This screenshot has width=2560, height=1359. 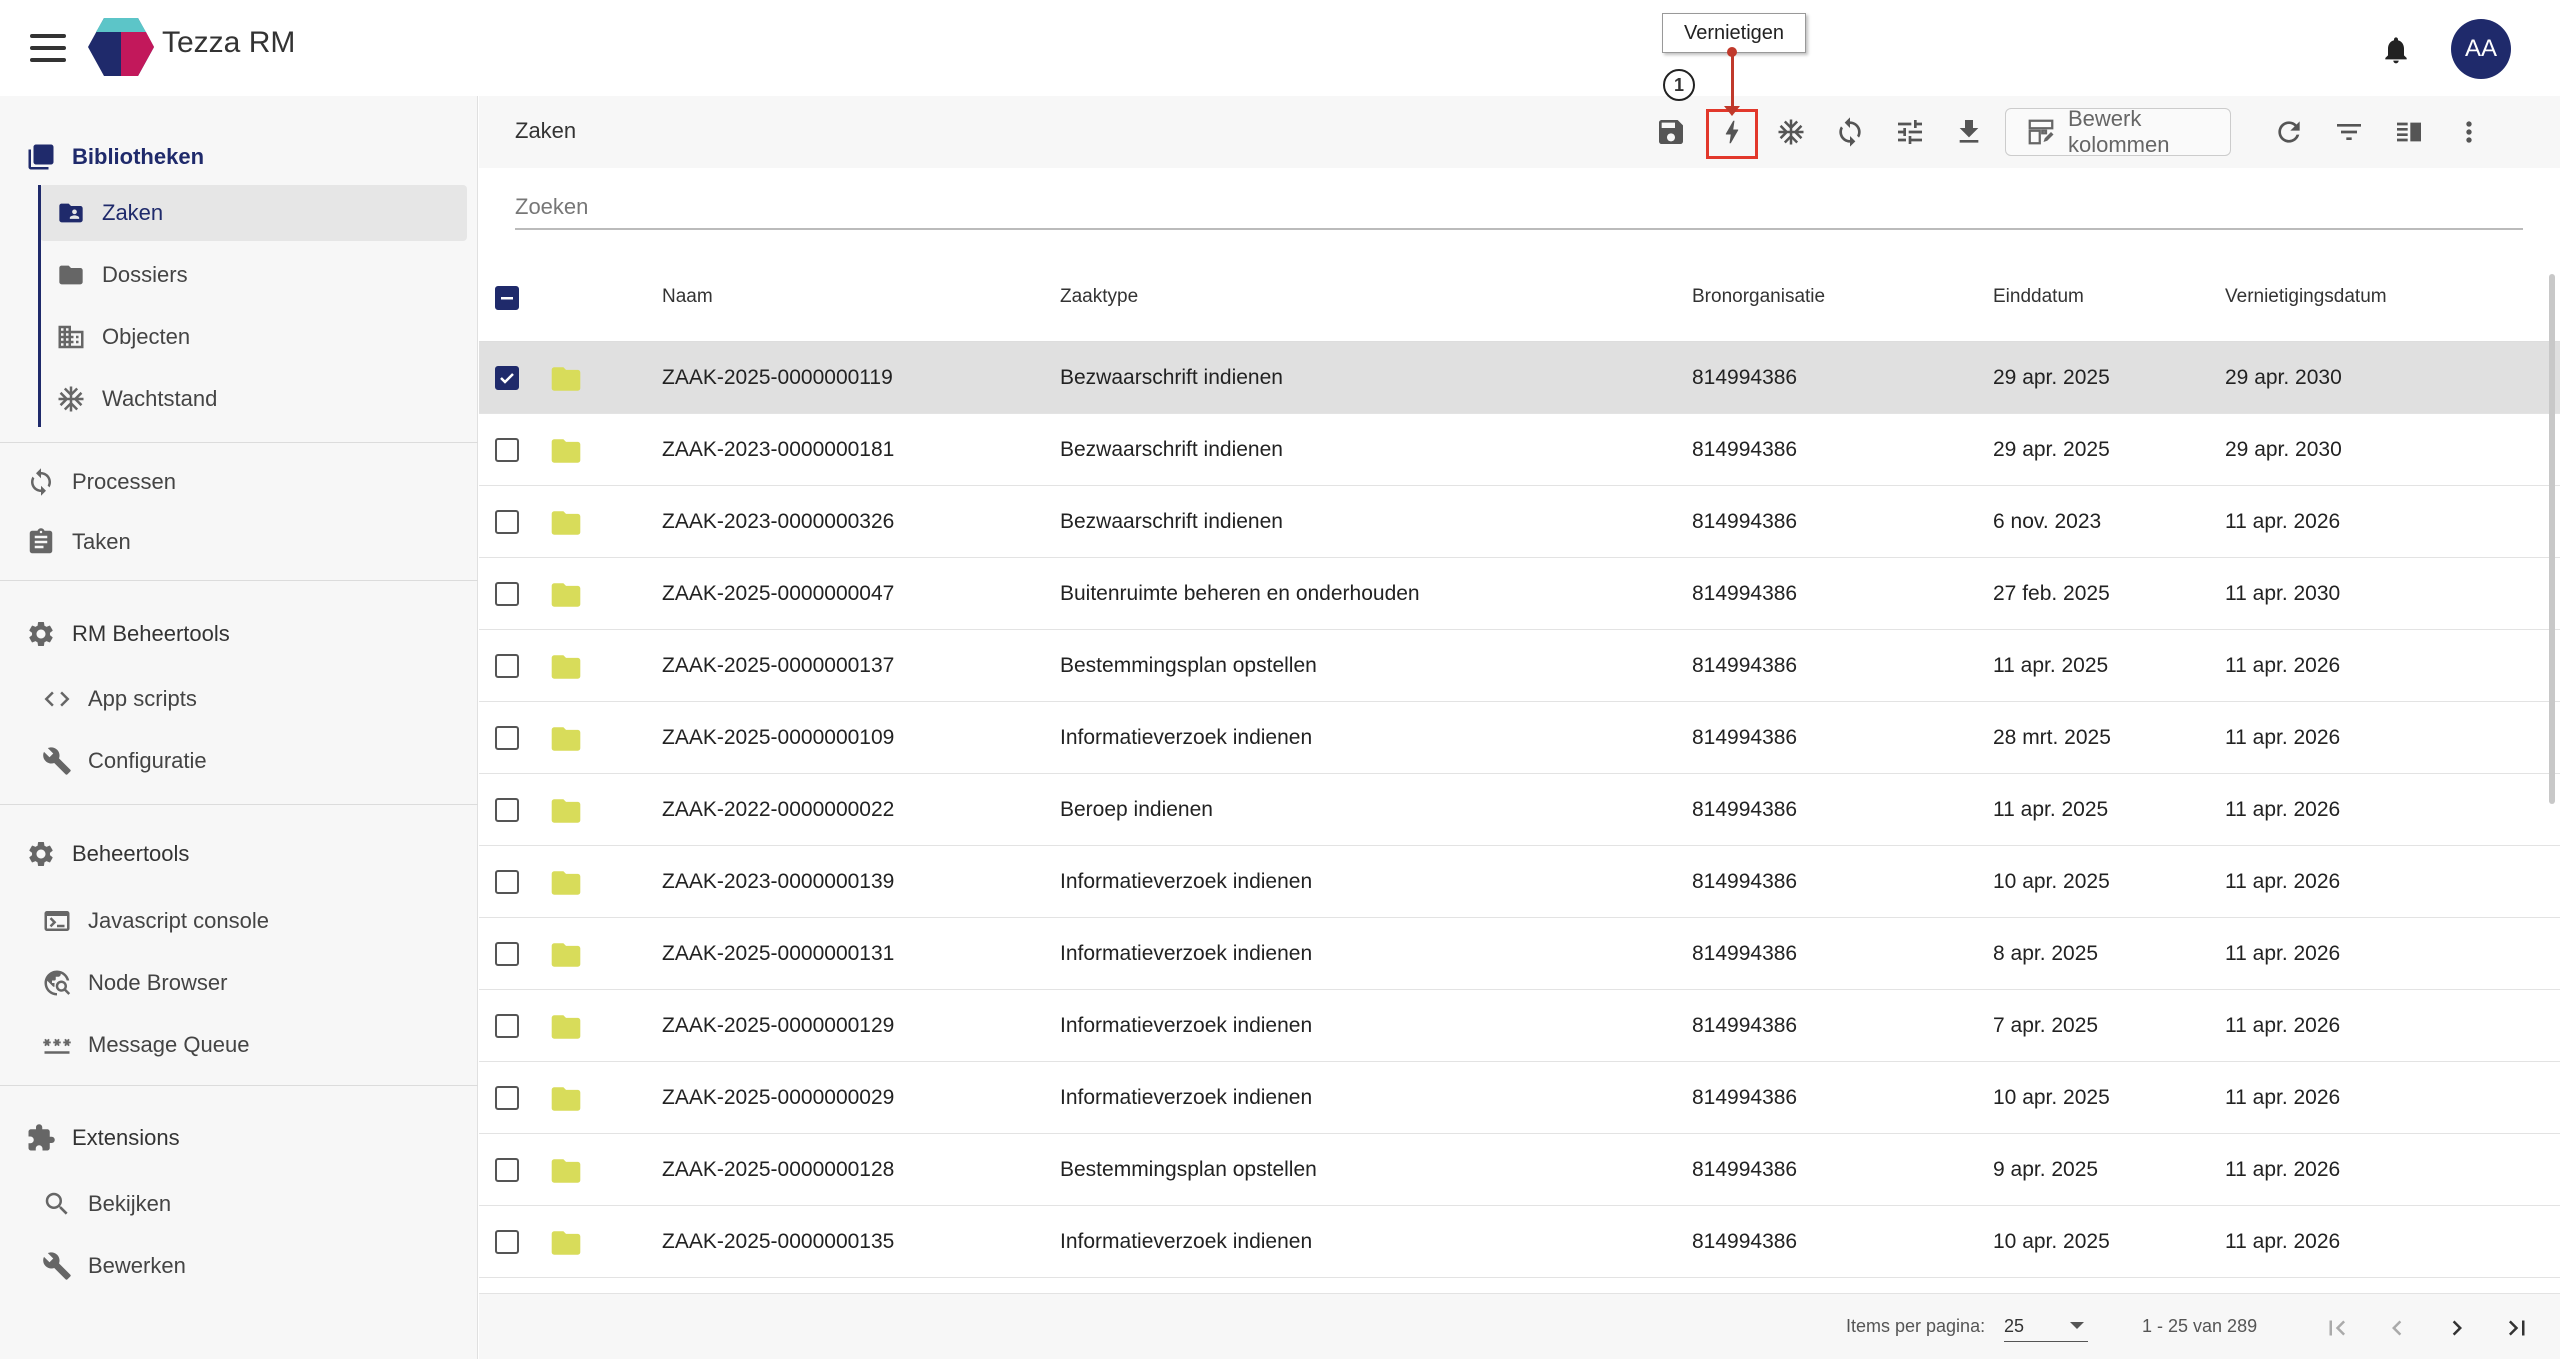 What do you see at coordinates (160, 398) in the screenshot?
I see `sidebar-label: Wachtstand` at bounding box center [160, 398].